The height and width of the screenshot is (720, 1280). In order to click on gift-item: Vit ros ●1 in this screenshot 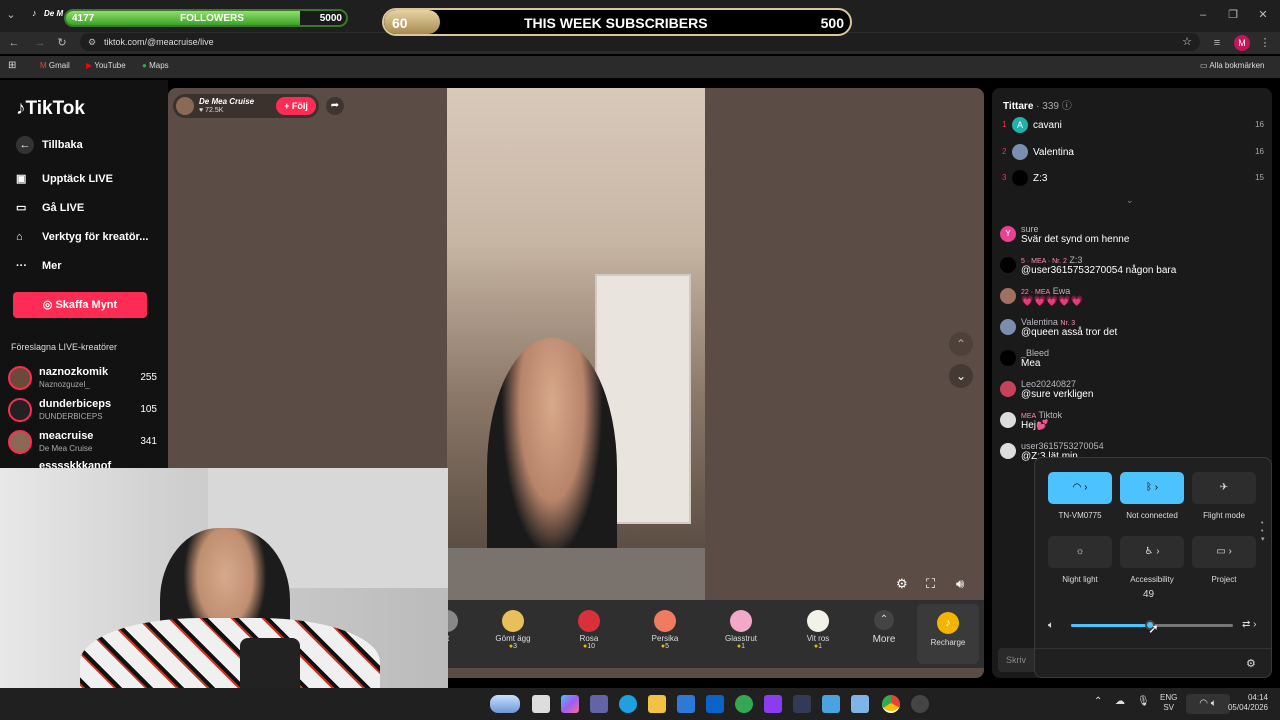, I will do `click(818, 630)`.